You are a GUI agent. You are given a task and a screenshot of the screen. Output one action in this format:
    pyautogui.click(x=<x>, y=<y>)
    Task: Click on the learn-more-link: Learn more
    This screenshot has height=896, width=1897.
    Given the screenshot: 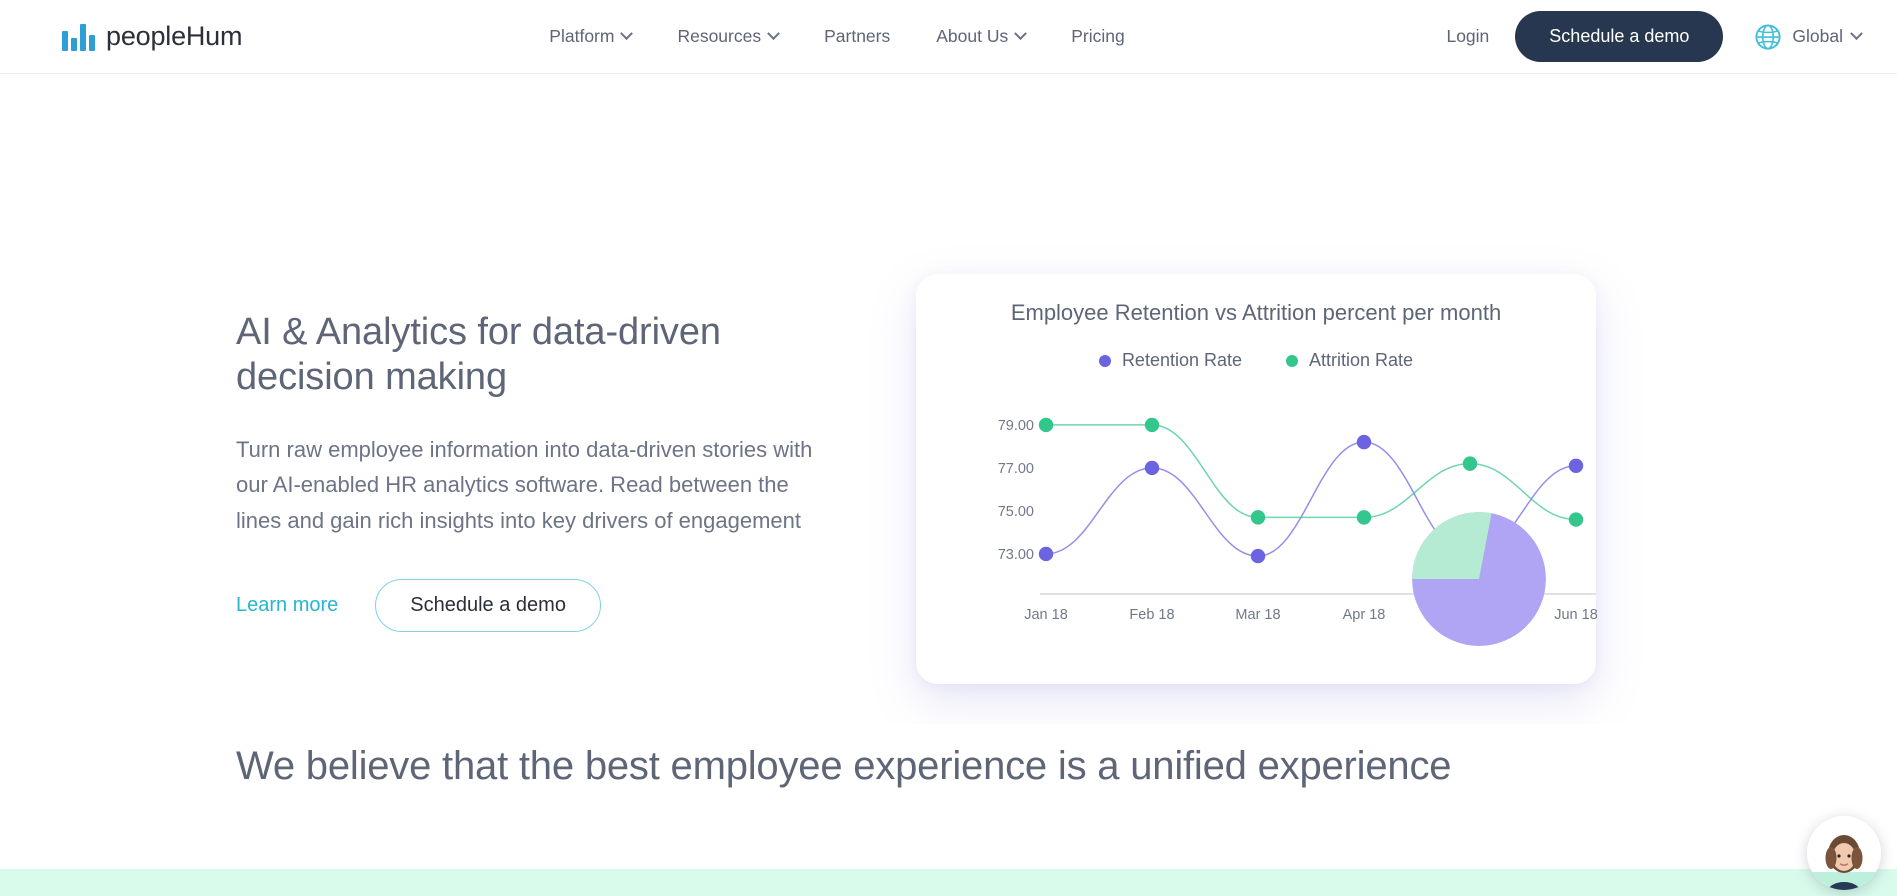 What is the action you would take?
    pyautogui.click(x=287, y=605)
    